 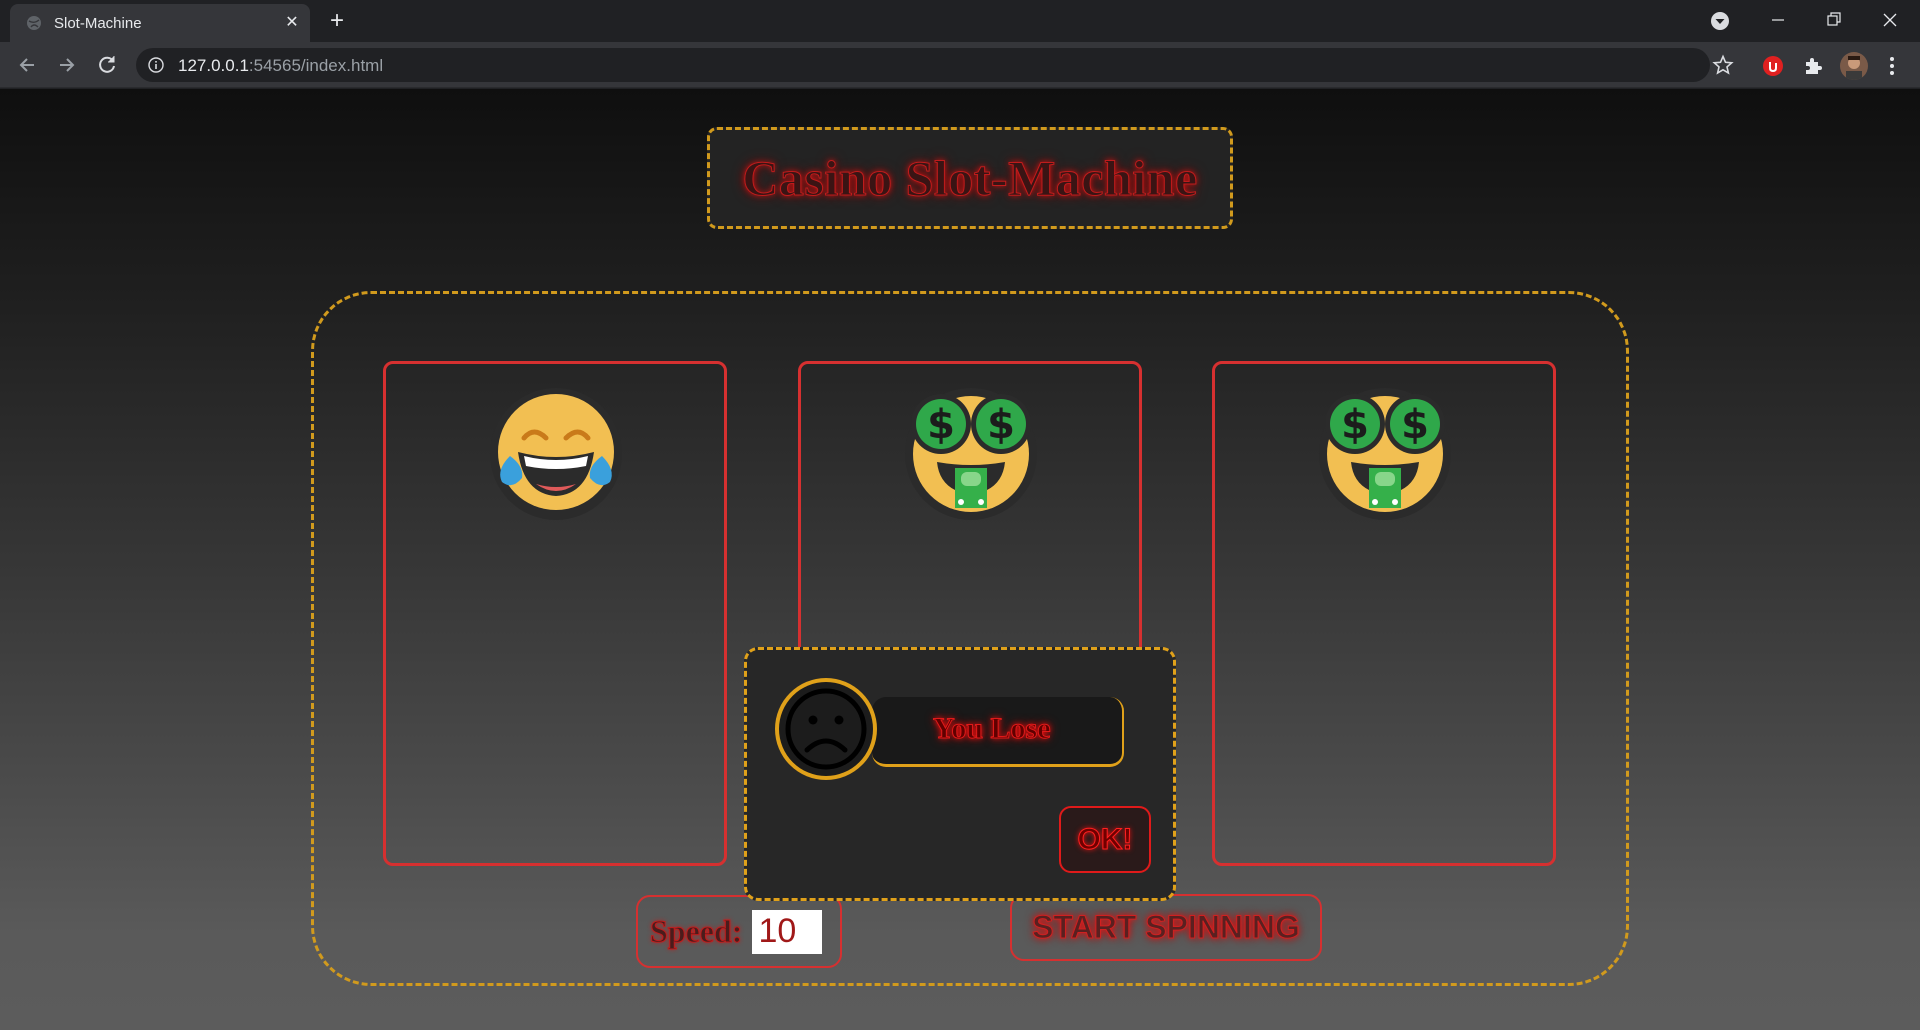 What do you see at coordinates (1720, 21) in the screenshot?
I see `tab-search-dropdown-icon` at bounding box center [1720, 21].